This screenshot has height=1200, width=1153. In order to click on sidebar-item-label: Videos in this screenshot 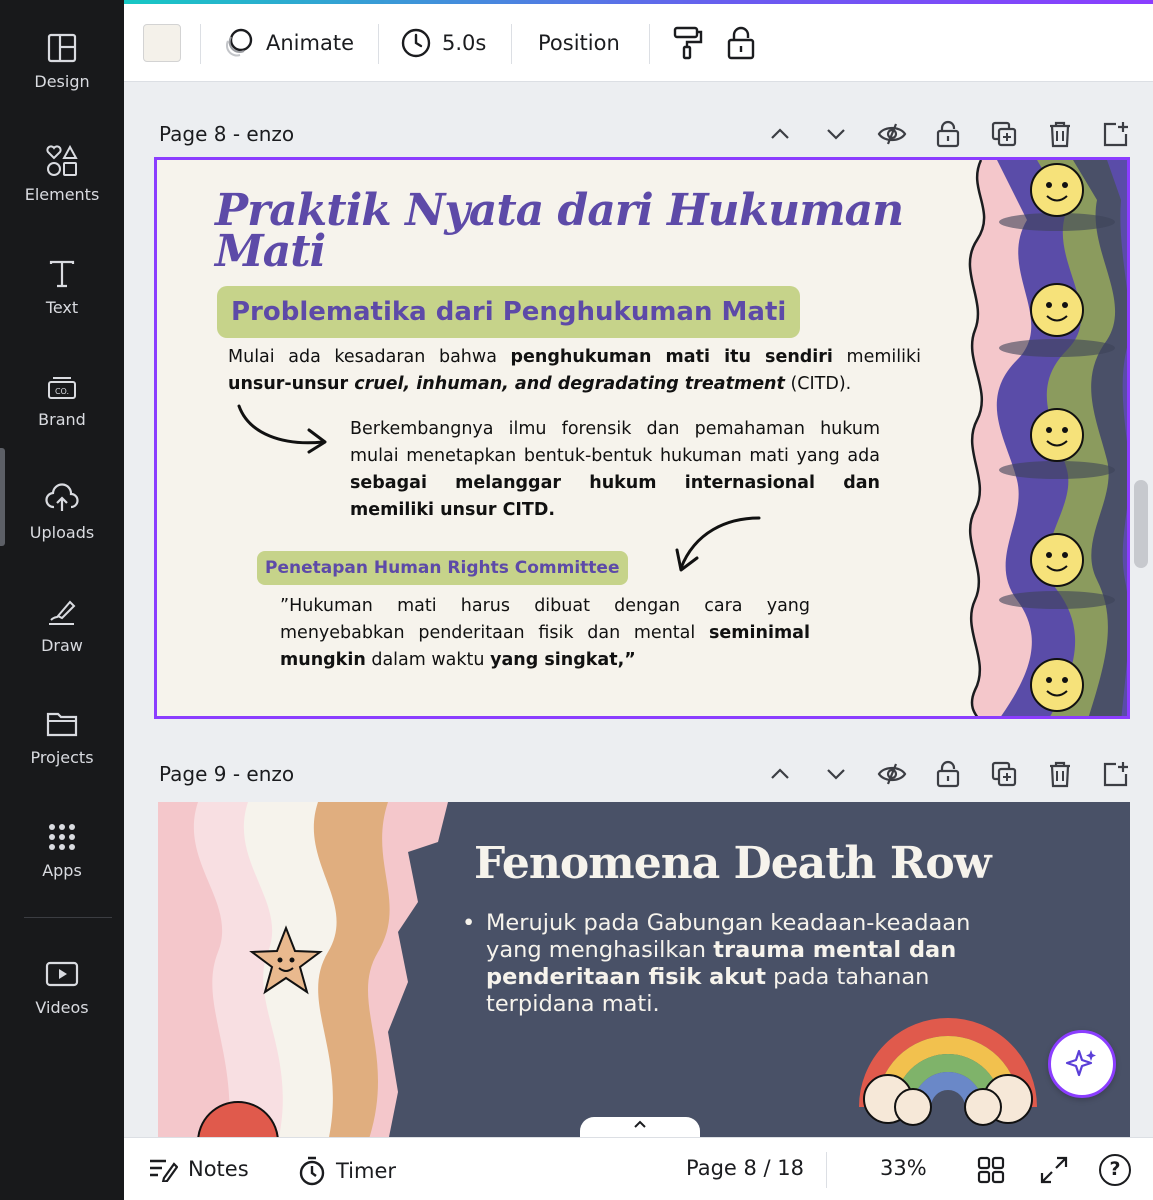, I will do `click(62, 1007)`.